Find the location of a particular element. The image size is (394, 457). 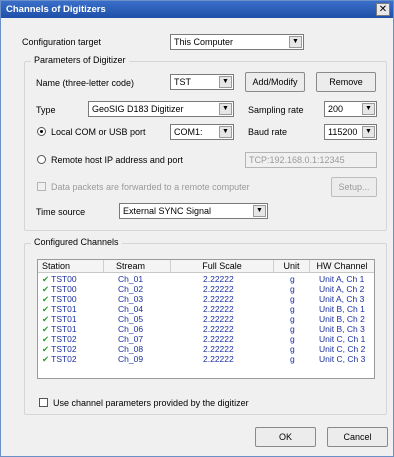

table-row: ✔ TST02 Ch_07 2.22222 g Unit C, Ch 1 is located at coordinates (206, 339).